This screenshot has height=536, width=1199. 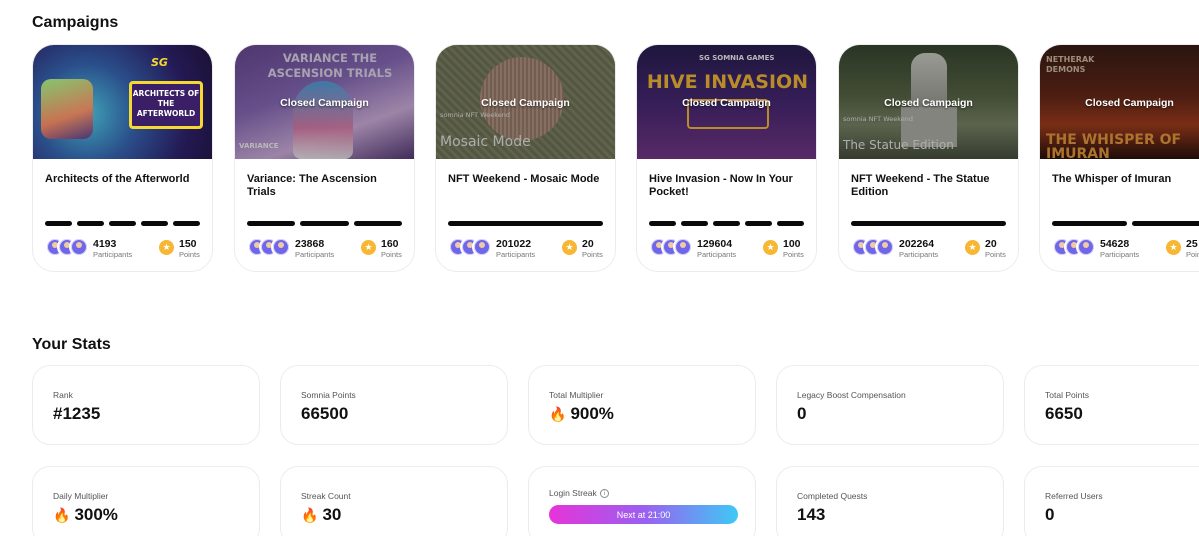 What do you see at coordinates (1192, 244) in the screenshot?
I see `points-count: 25` at bounding box center [1192, 244].